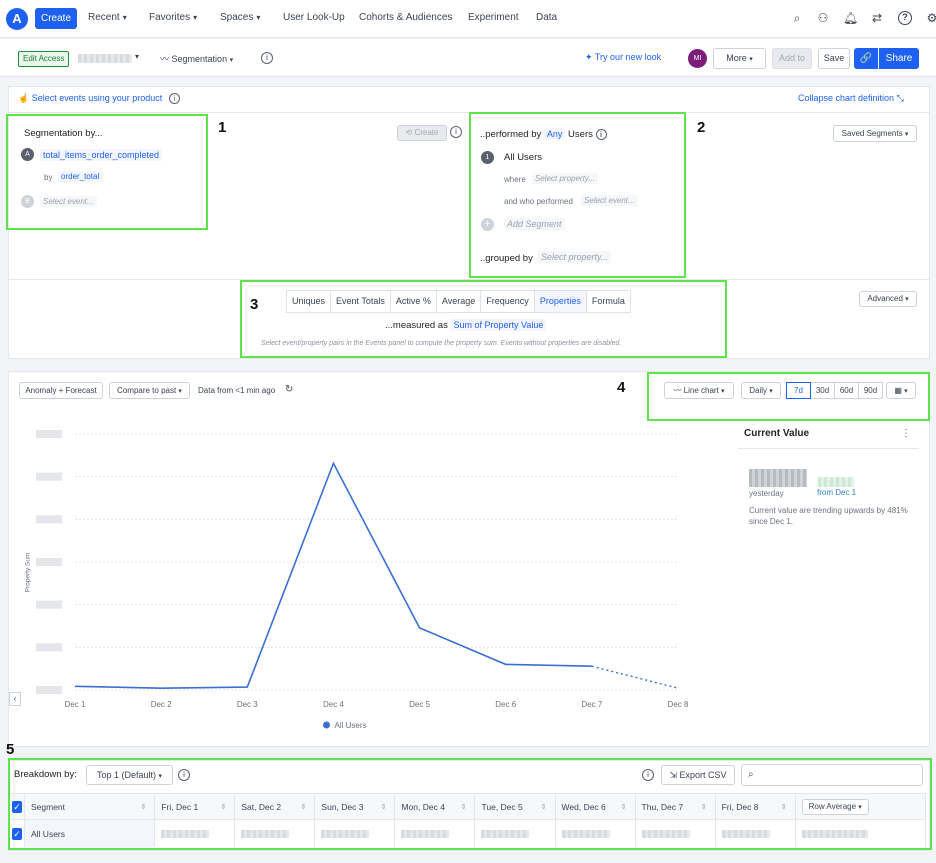  I want to click on range-button-30d: 30d, so click(822, 390).